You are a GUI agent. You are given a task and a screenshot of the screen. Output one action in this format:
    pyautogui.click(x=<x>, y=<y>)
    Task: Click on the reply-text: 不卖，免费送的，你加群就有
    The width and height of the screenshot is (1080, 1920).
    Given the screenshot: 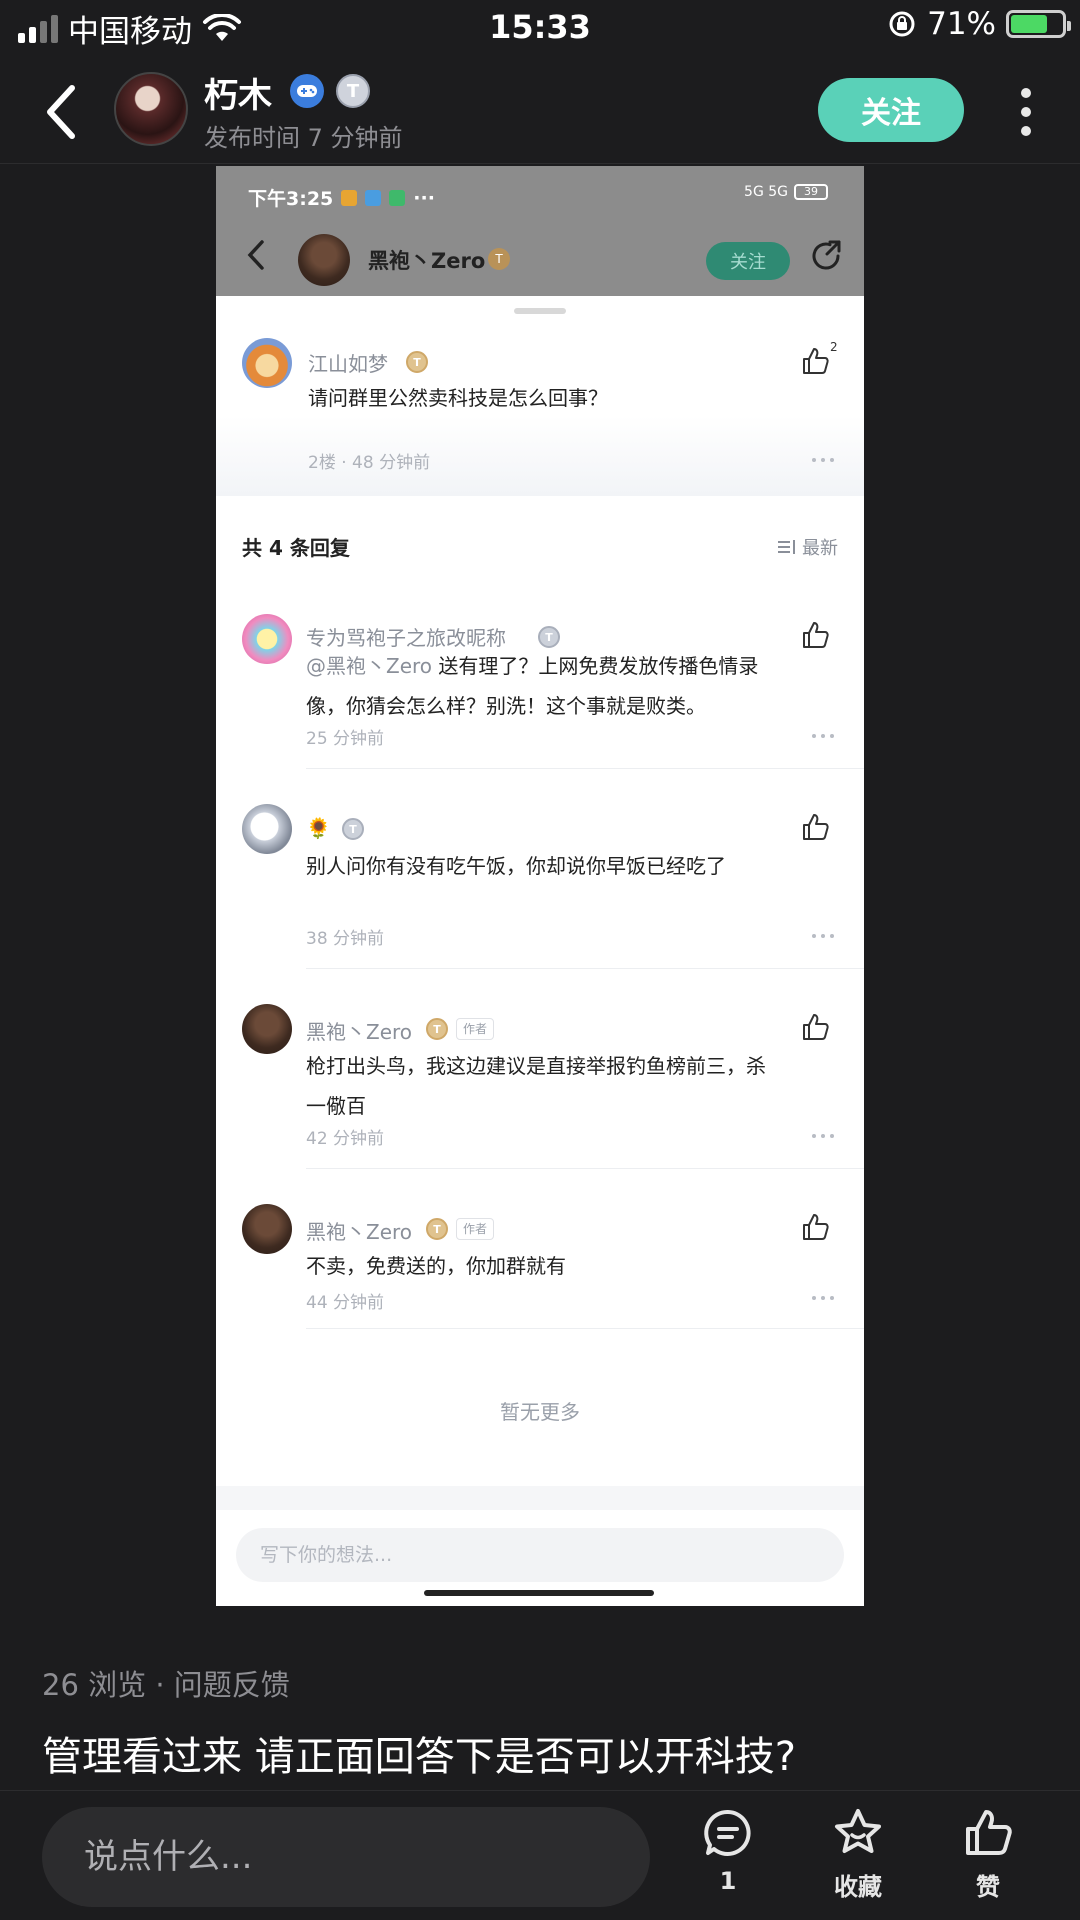 What is the action you would take?
    pyautogui.click(x=436, y=1266)
    